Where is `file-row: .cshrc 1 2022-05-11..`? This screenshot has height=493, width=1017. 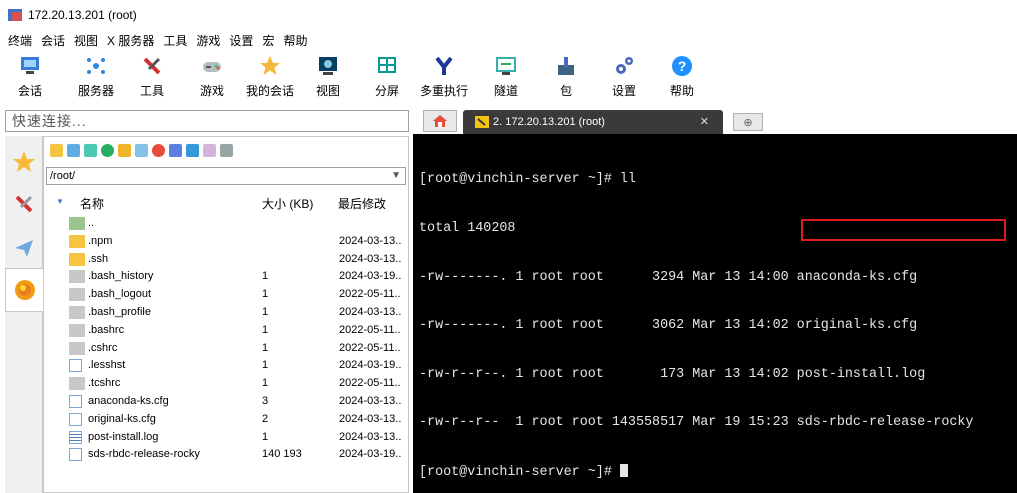
file-row: .cshrc 1 2022-05-11.. is located at coordinates (226, 349).